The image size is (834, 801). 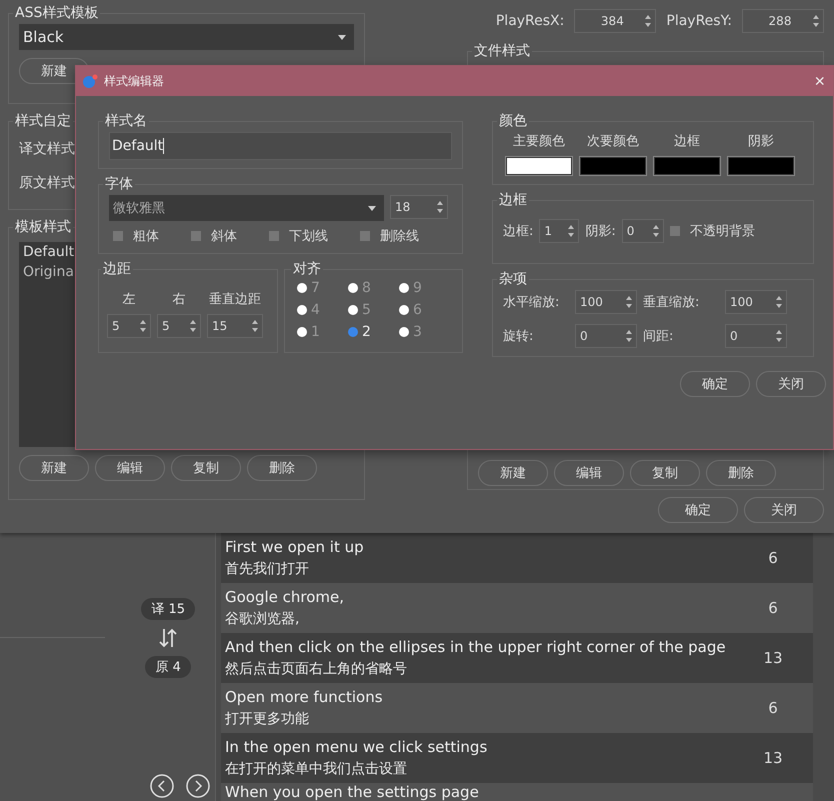 I want to click on checkbox-label: 不透明背景, so click(x=722, y=231).